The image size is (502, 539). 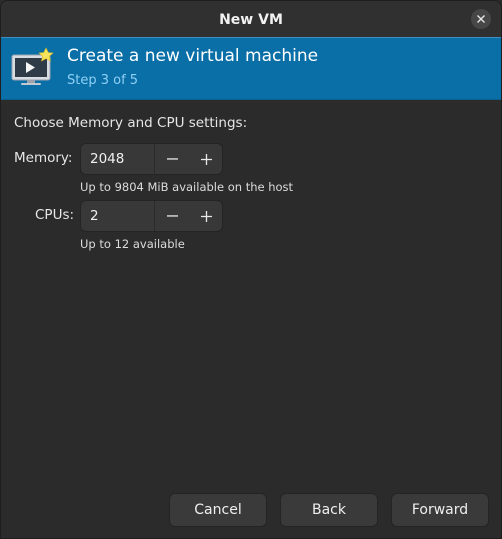 What do you see at coordinates (107, 159) in the screenshot?
I see `memory-value-input: 2048` at bounding box center [107, 159].